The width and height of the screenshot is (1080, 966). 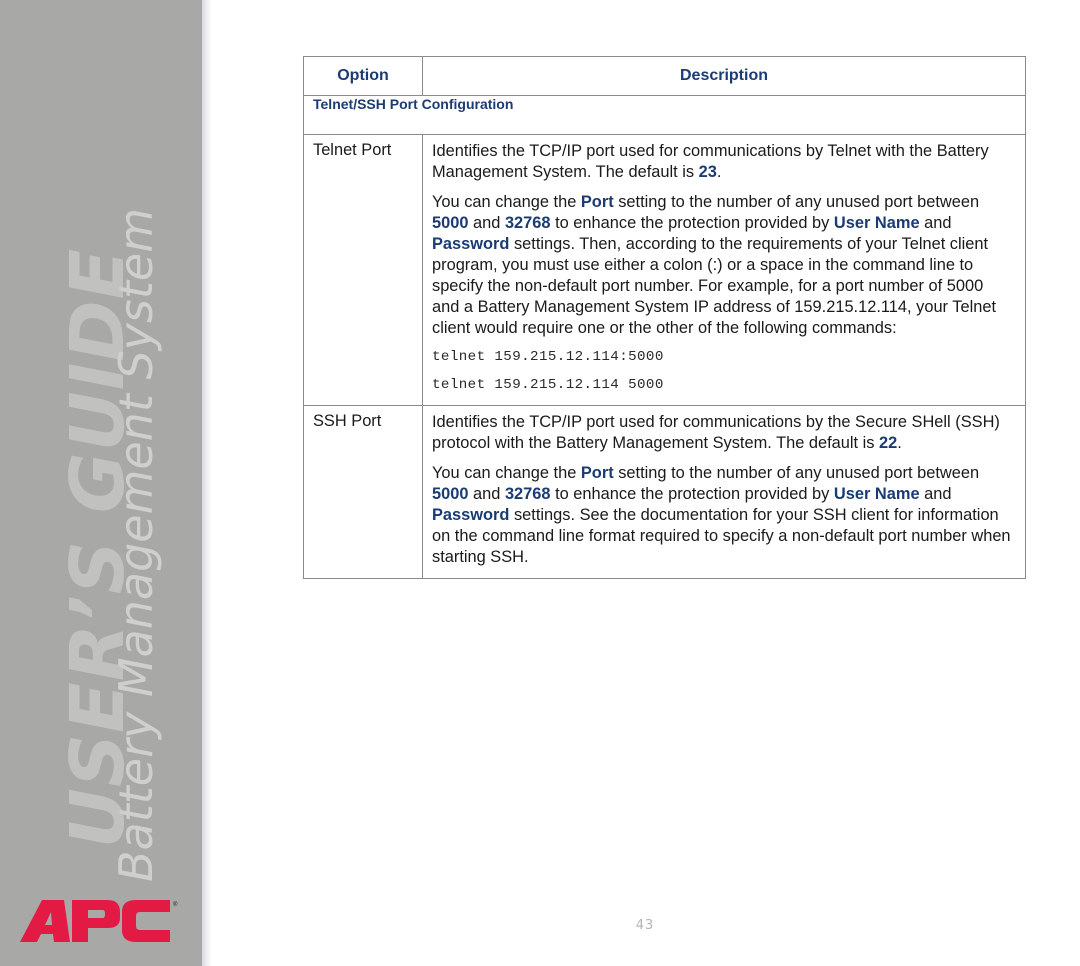 I want to click on product-name: Battery Management System, so click(x=136, y=545).